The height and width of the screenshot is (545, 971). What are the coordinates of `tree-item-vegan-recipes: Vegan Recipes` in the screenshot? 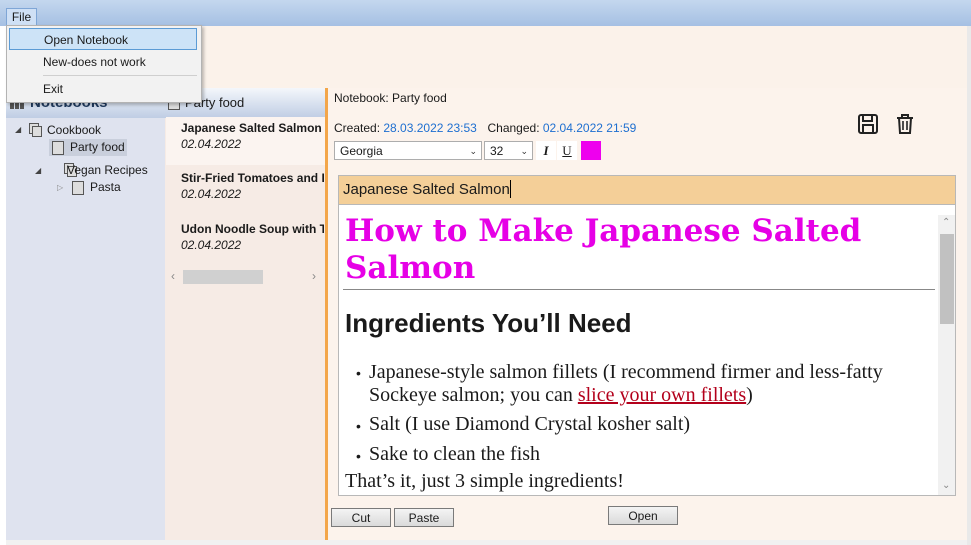 It's located at (107, 170).